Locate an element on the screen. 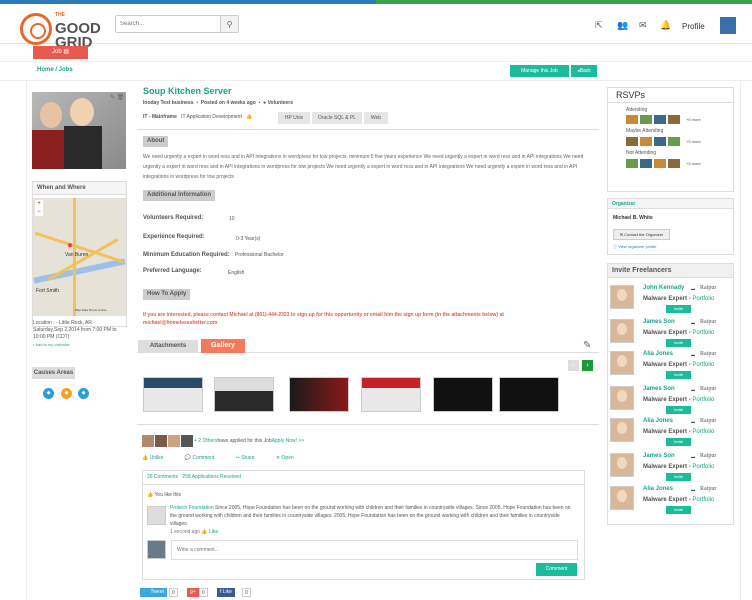 This screenshot has width=752, height=600. freelancer-name: John Kennady is located at coordinates (663, 288).